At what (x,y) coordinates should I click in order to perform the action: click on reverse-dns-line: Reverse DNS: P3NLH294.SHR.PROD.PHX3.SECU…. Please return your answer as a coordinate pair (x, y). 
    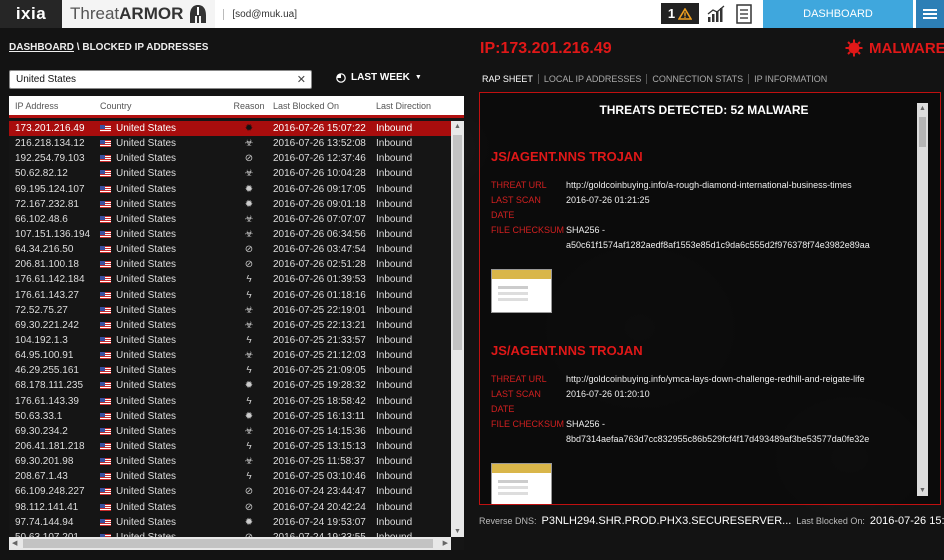
    Looking at the image, I should click on (711, 521).